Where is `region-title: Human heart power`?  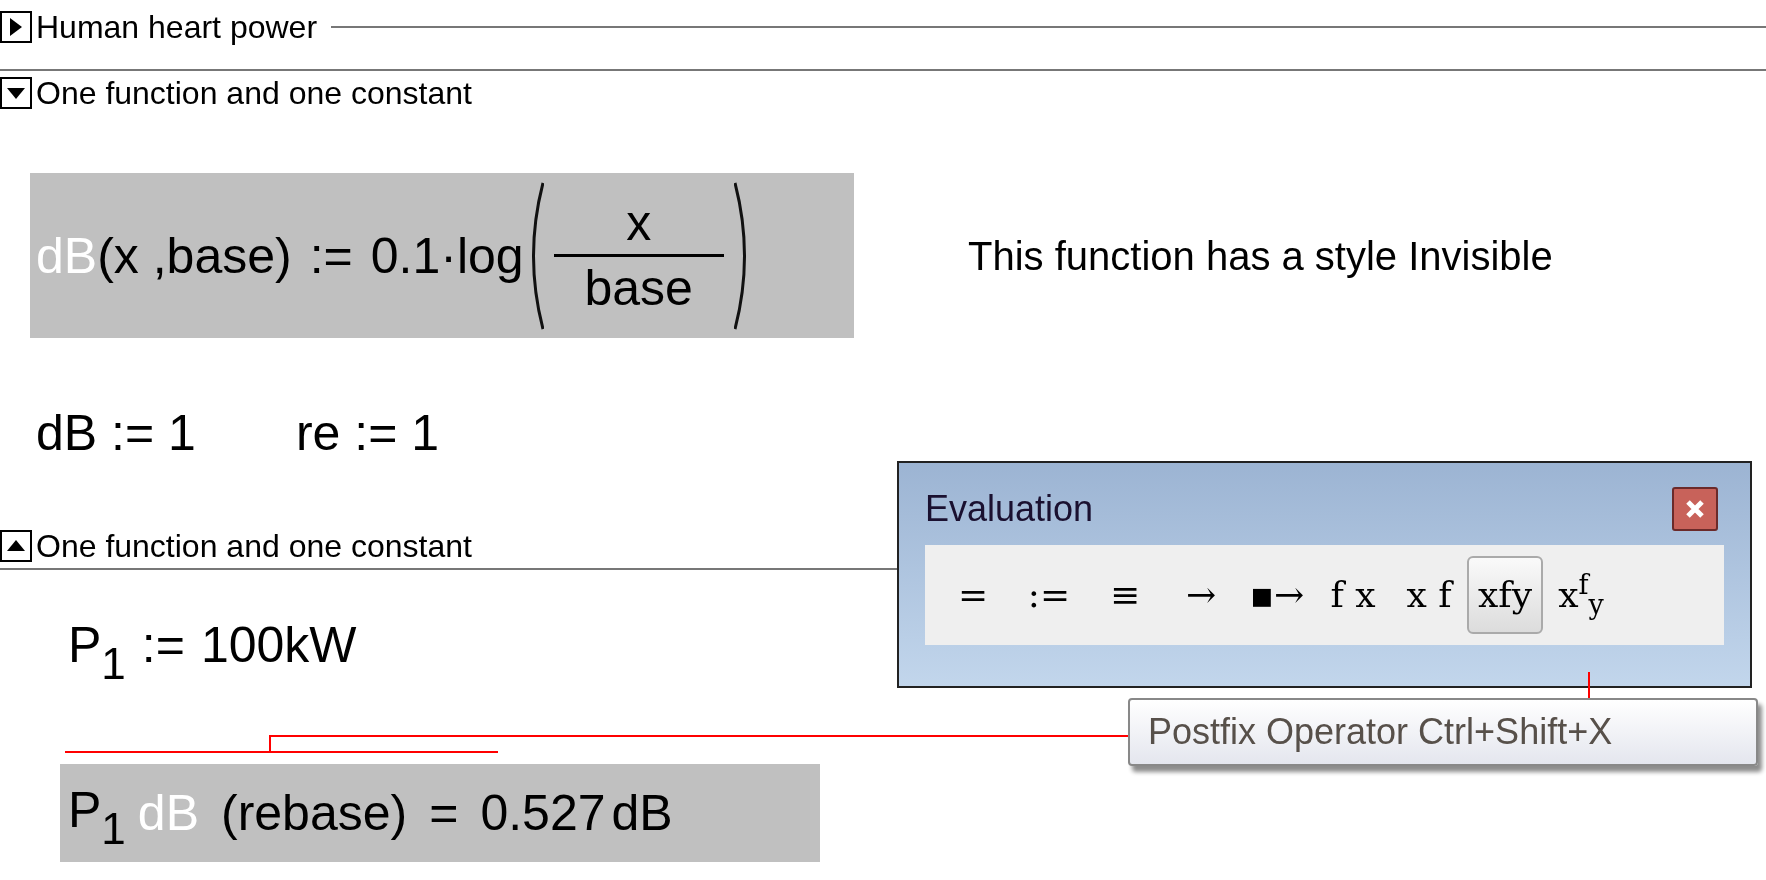 region-title: Human heart power is located at coordinates (177, 27).